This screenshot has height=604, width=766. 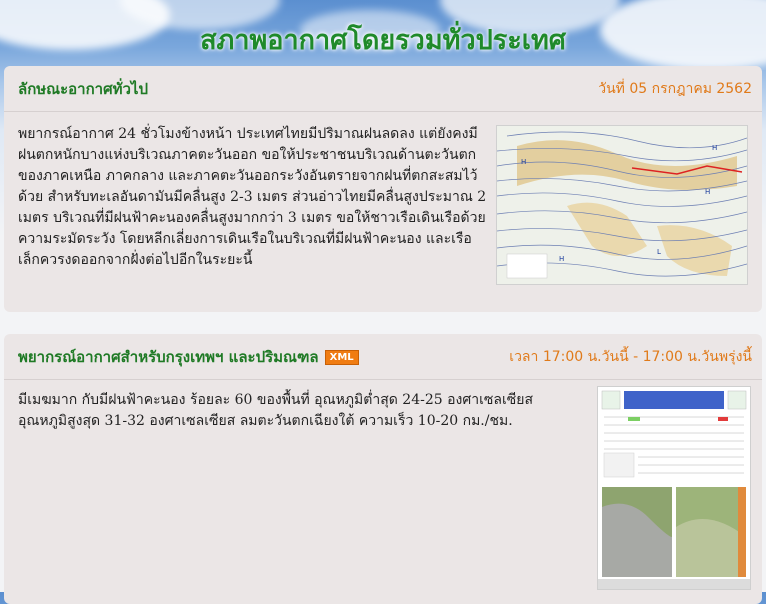 What do you see at coordinates (622, 205) in the screenshot?
I see `weather-map-image: H H L H H` at bounding box center [622, 205].